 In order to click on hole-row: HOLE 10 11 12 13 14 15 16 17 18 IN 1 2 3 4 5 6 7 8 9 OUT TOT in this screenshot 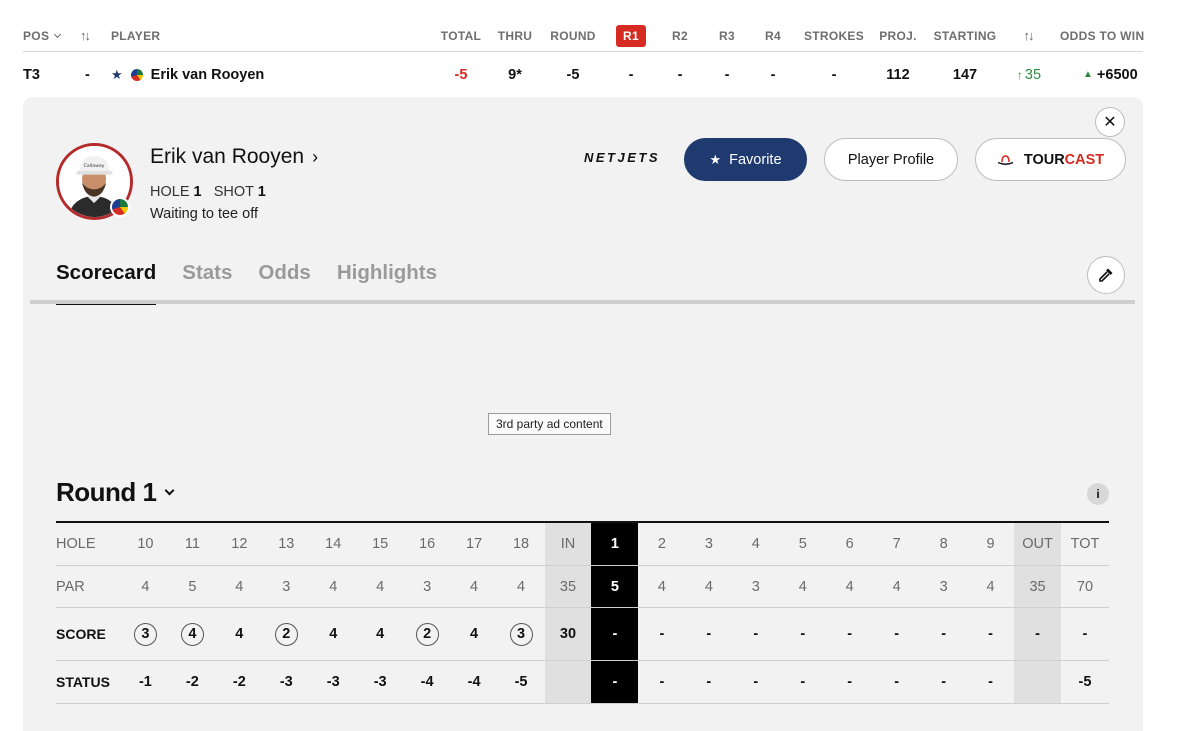, I will do `click(582, 544)`.